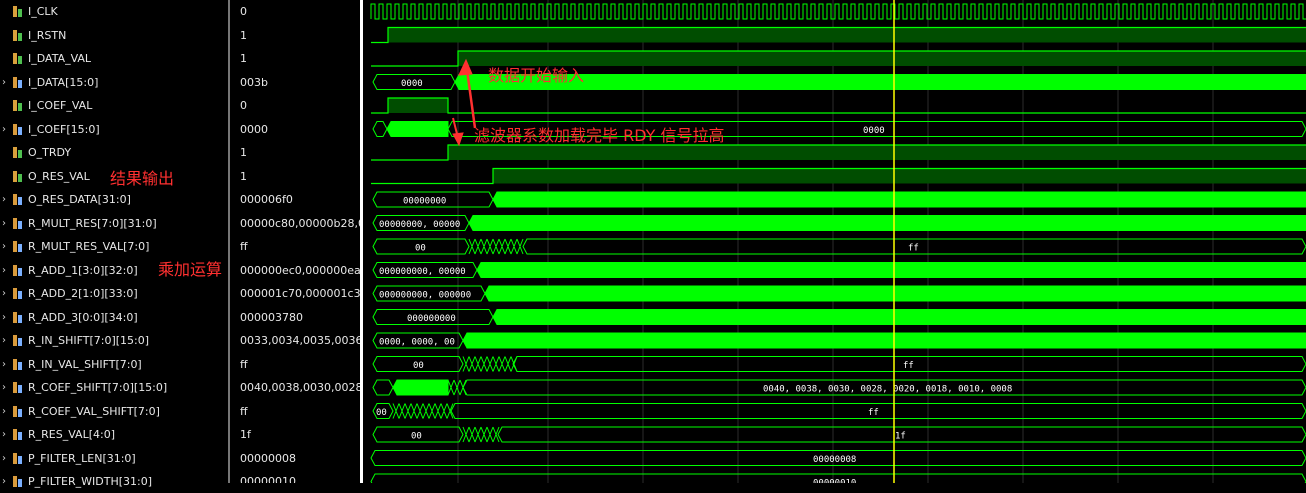  I want to click on signal-row: › R_ADD_3[0:0][34:0], so click(114, 317).